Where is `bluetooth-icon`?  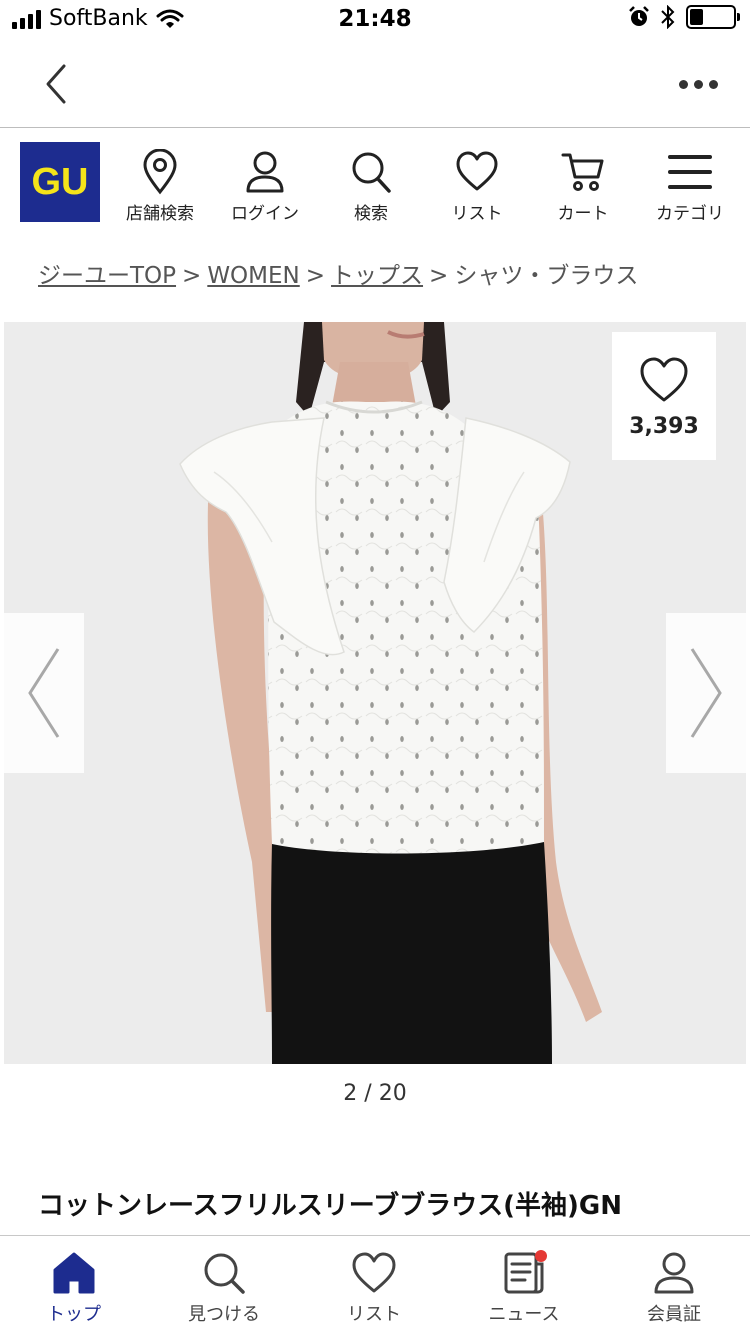 bluetooth-icon is located at coordinates (668, 17).